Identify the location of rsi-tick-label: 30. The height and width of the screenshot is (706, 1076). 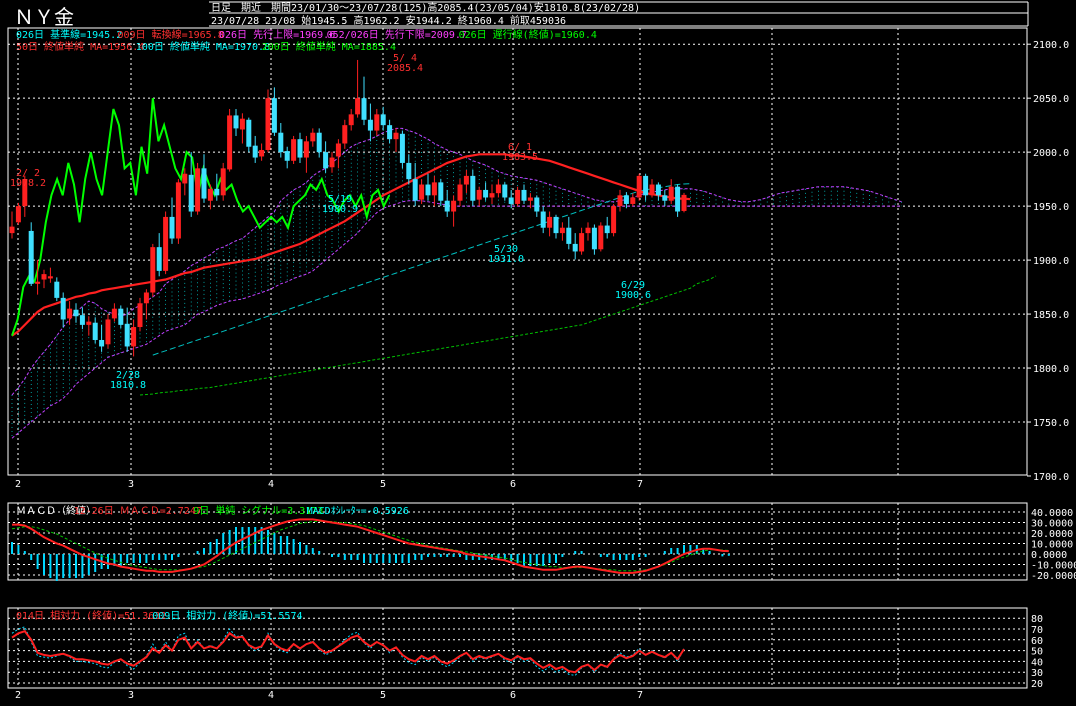
(1037, 673).